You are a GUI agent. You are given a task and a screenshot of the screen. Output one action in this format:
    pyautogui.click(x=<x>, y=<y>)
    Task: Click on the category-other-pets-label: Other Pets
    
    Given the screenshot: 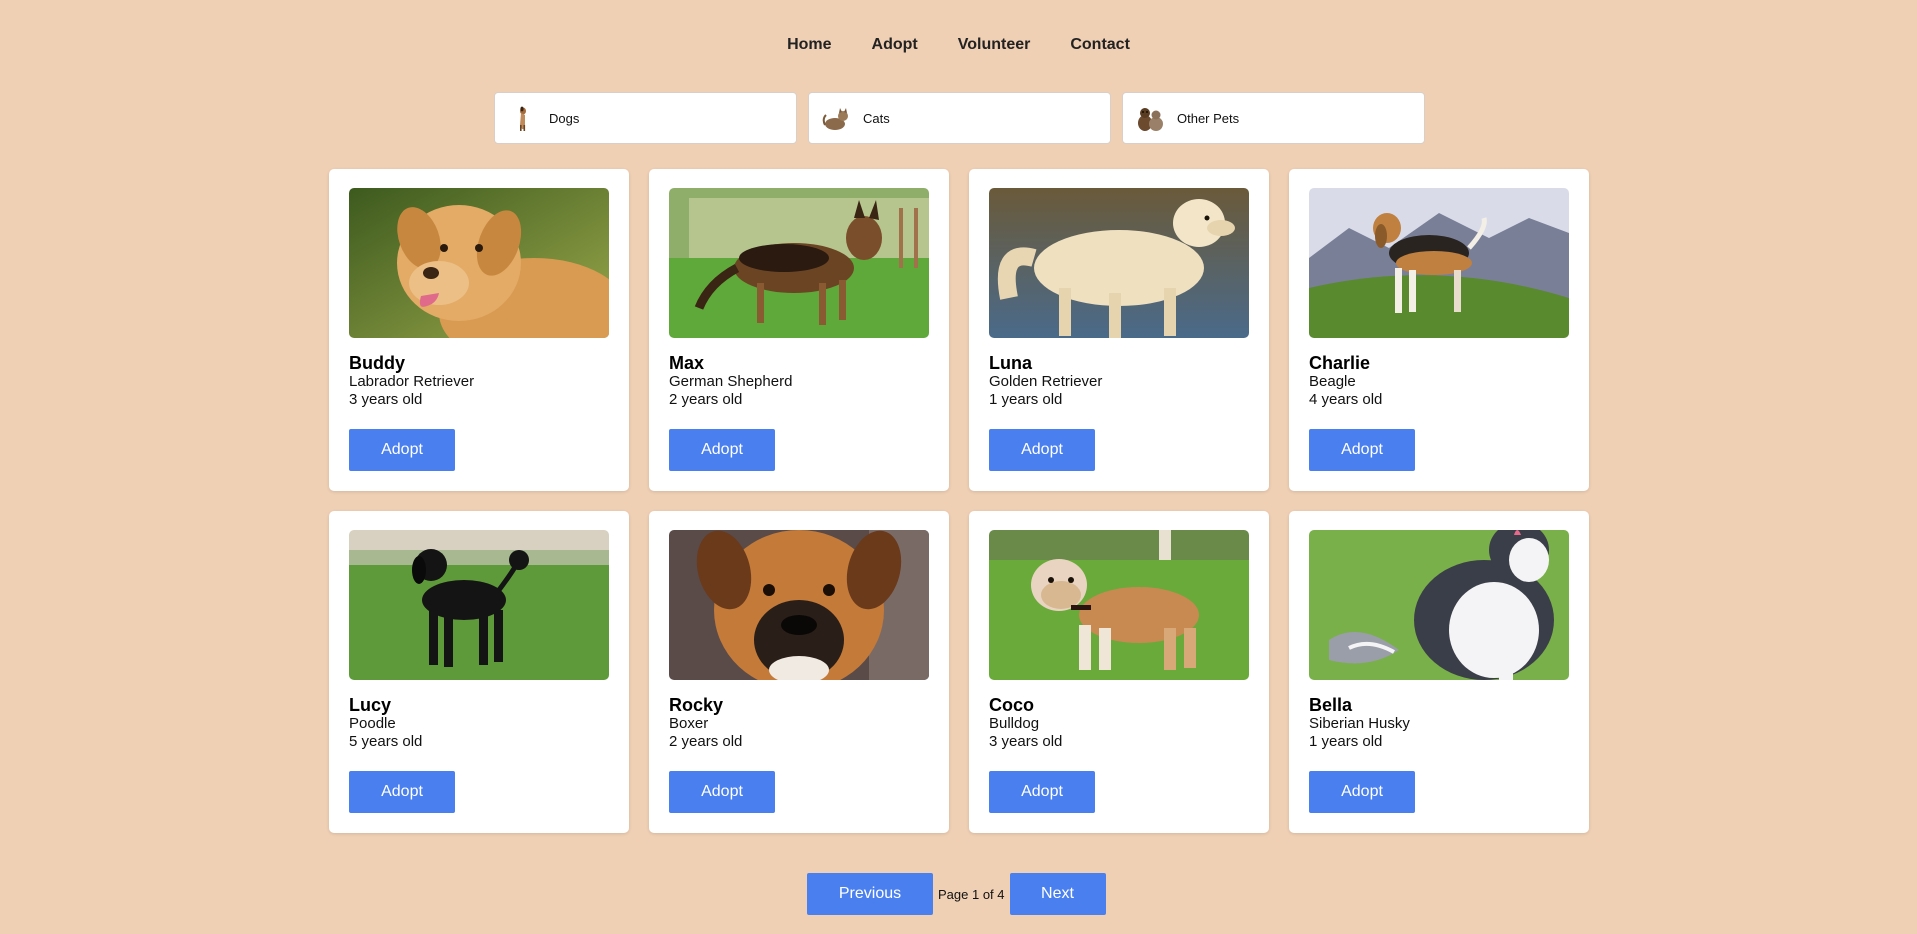 What is the action you would take?
    pyautogui.click(x=1208, y=118)
    